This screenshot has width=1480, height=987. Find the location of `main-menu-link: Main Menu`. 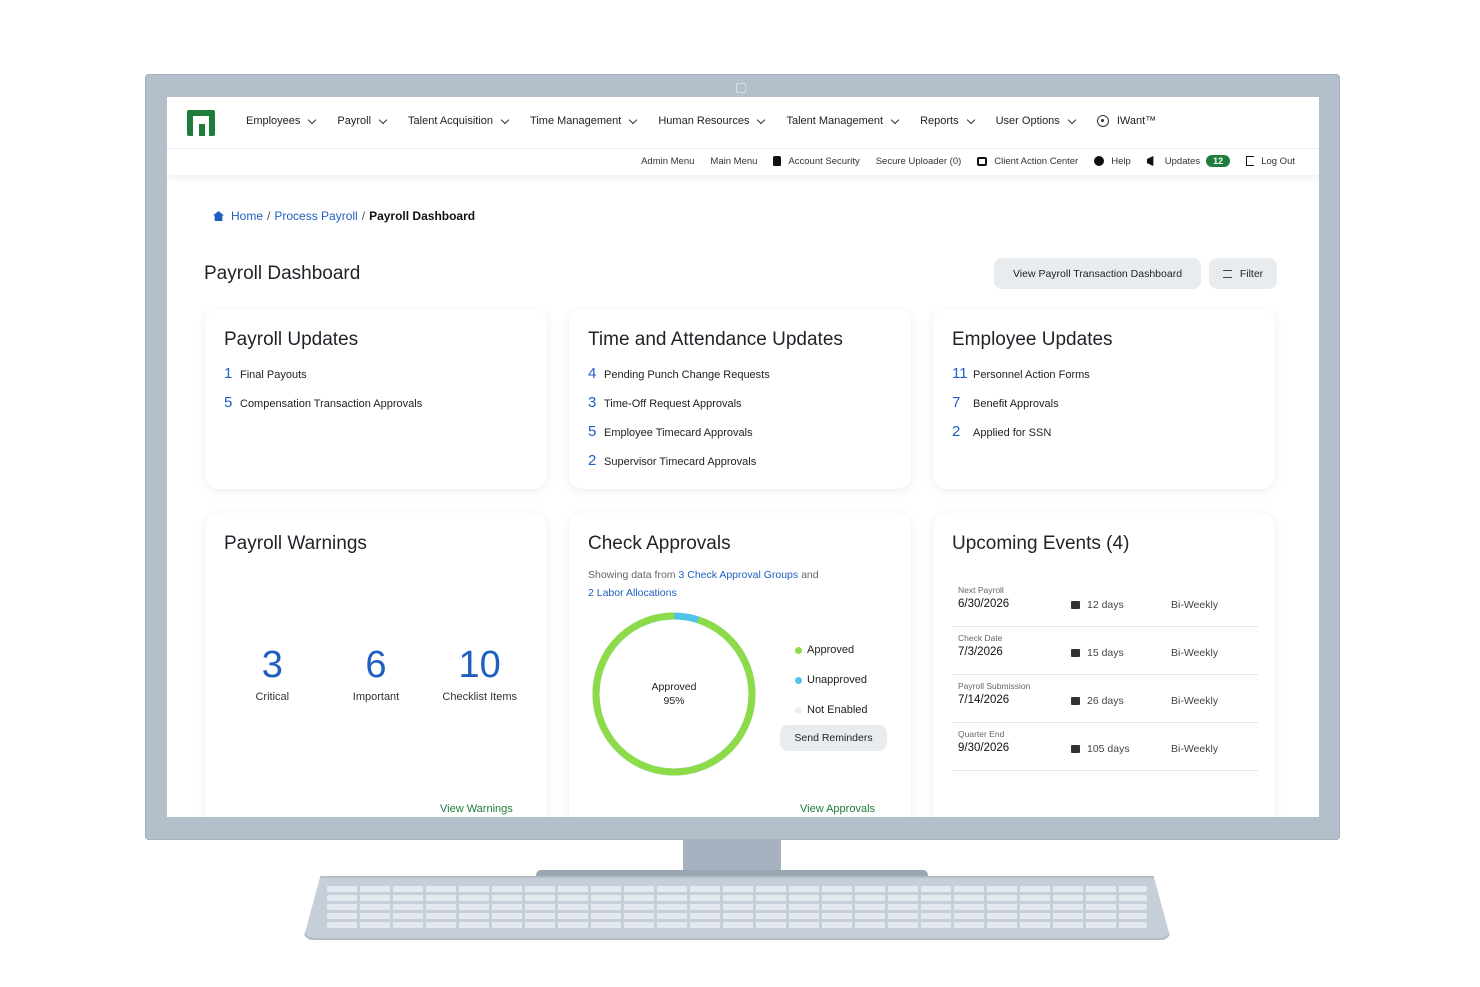

main-menu-link: Main Menu is located at coordinates (733, 161).